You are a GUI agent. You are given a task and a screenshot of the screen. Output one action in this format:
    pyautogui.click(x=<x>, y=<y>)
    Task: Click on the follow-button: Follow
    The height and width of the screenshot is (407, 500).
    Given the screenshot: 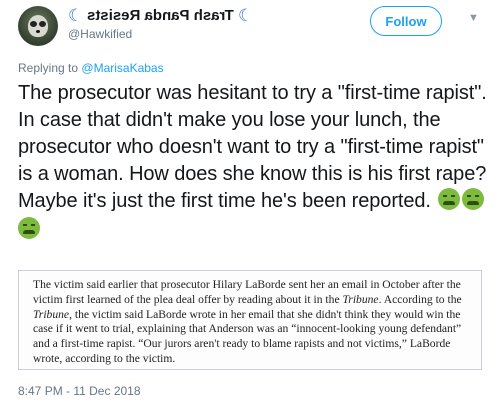 What is the action you would take?
    pyautogui.click(x=406, y=21)
    